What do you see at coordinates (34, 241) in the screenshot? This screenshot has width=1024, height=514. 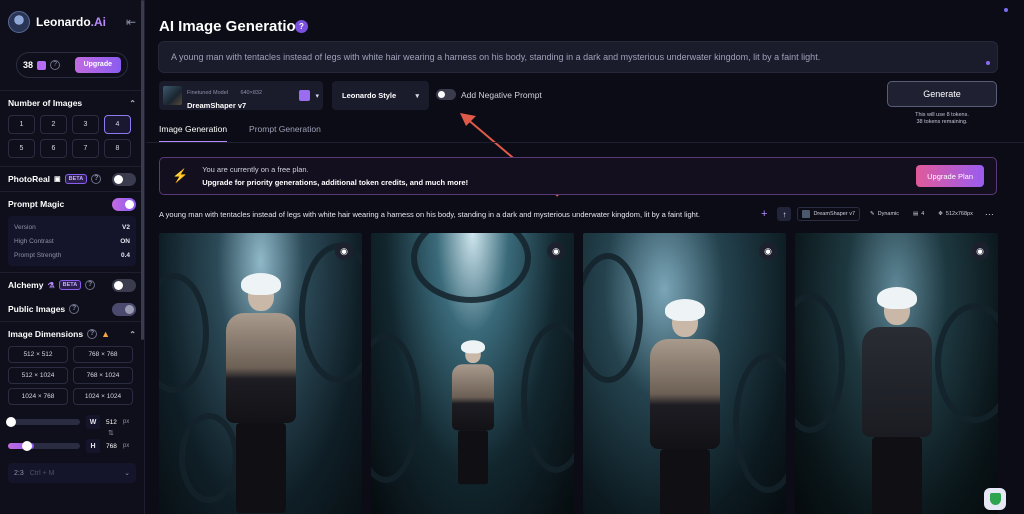 I see `setting-label: High Contrast` at bounding box center [34, 241].